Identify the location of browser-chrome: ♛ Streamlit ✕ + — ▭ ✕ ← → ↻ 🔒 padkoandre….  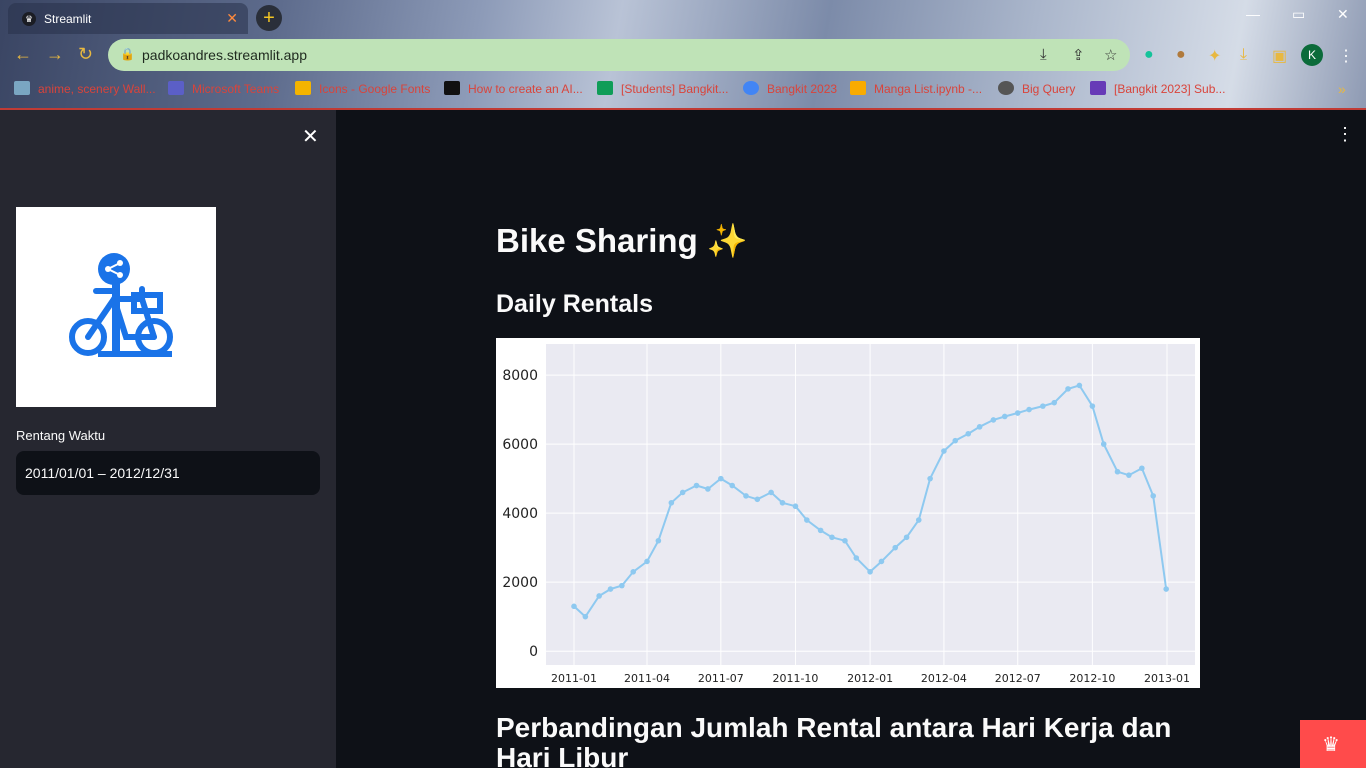
(683, 55).